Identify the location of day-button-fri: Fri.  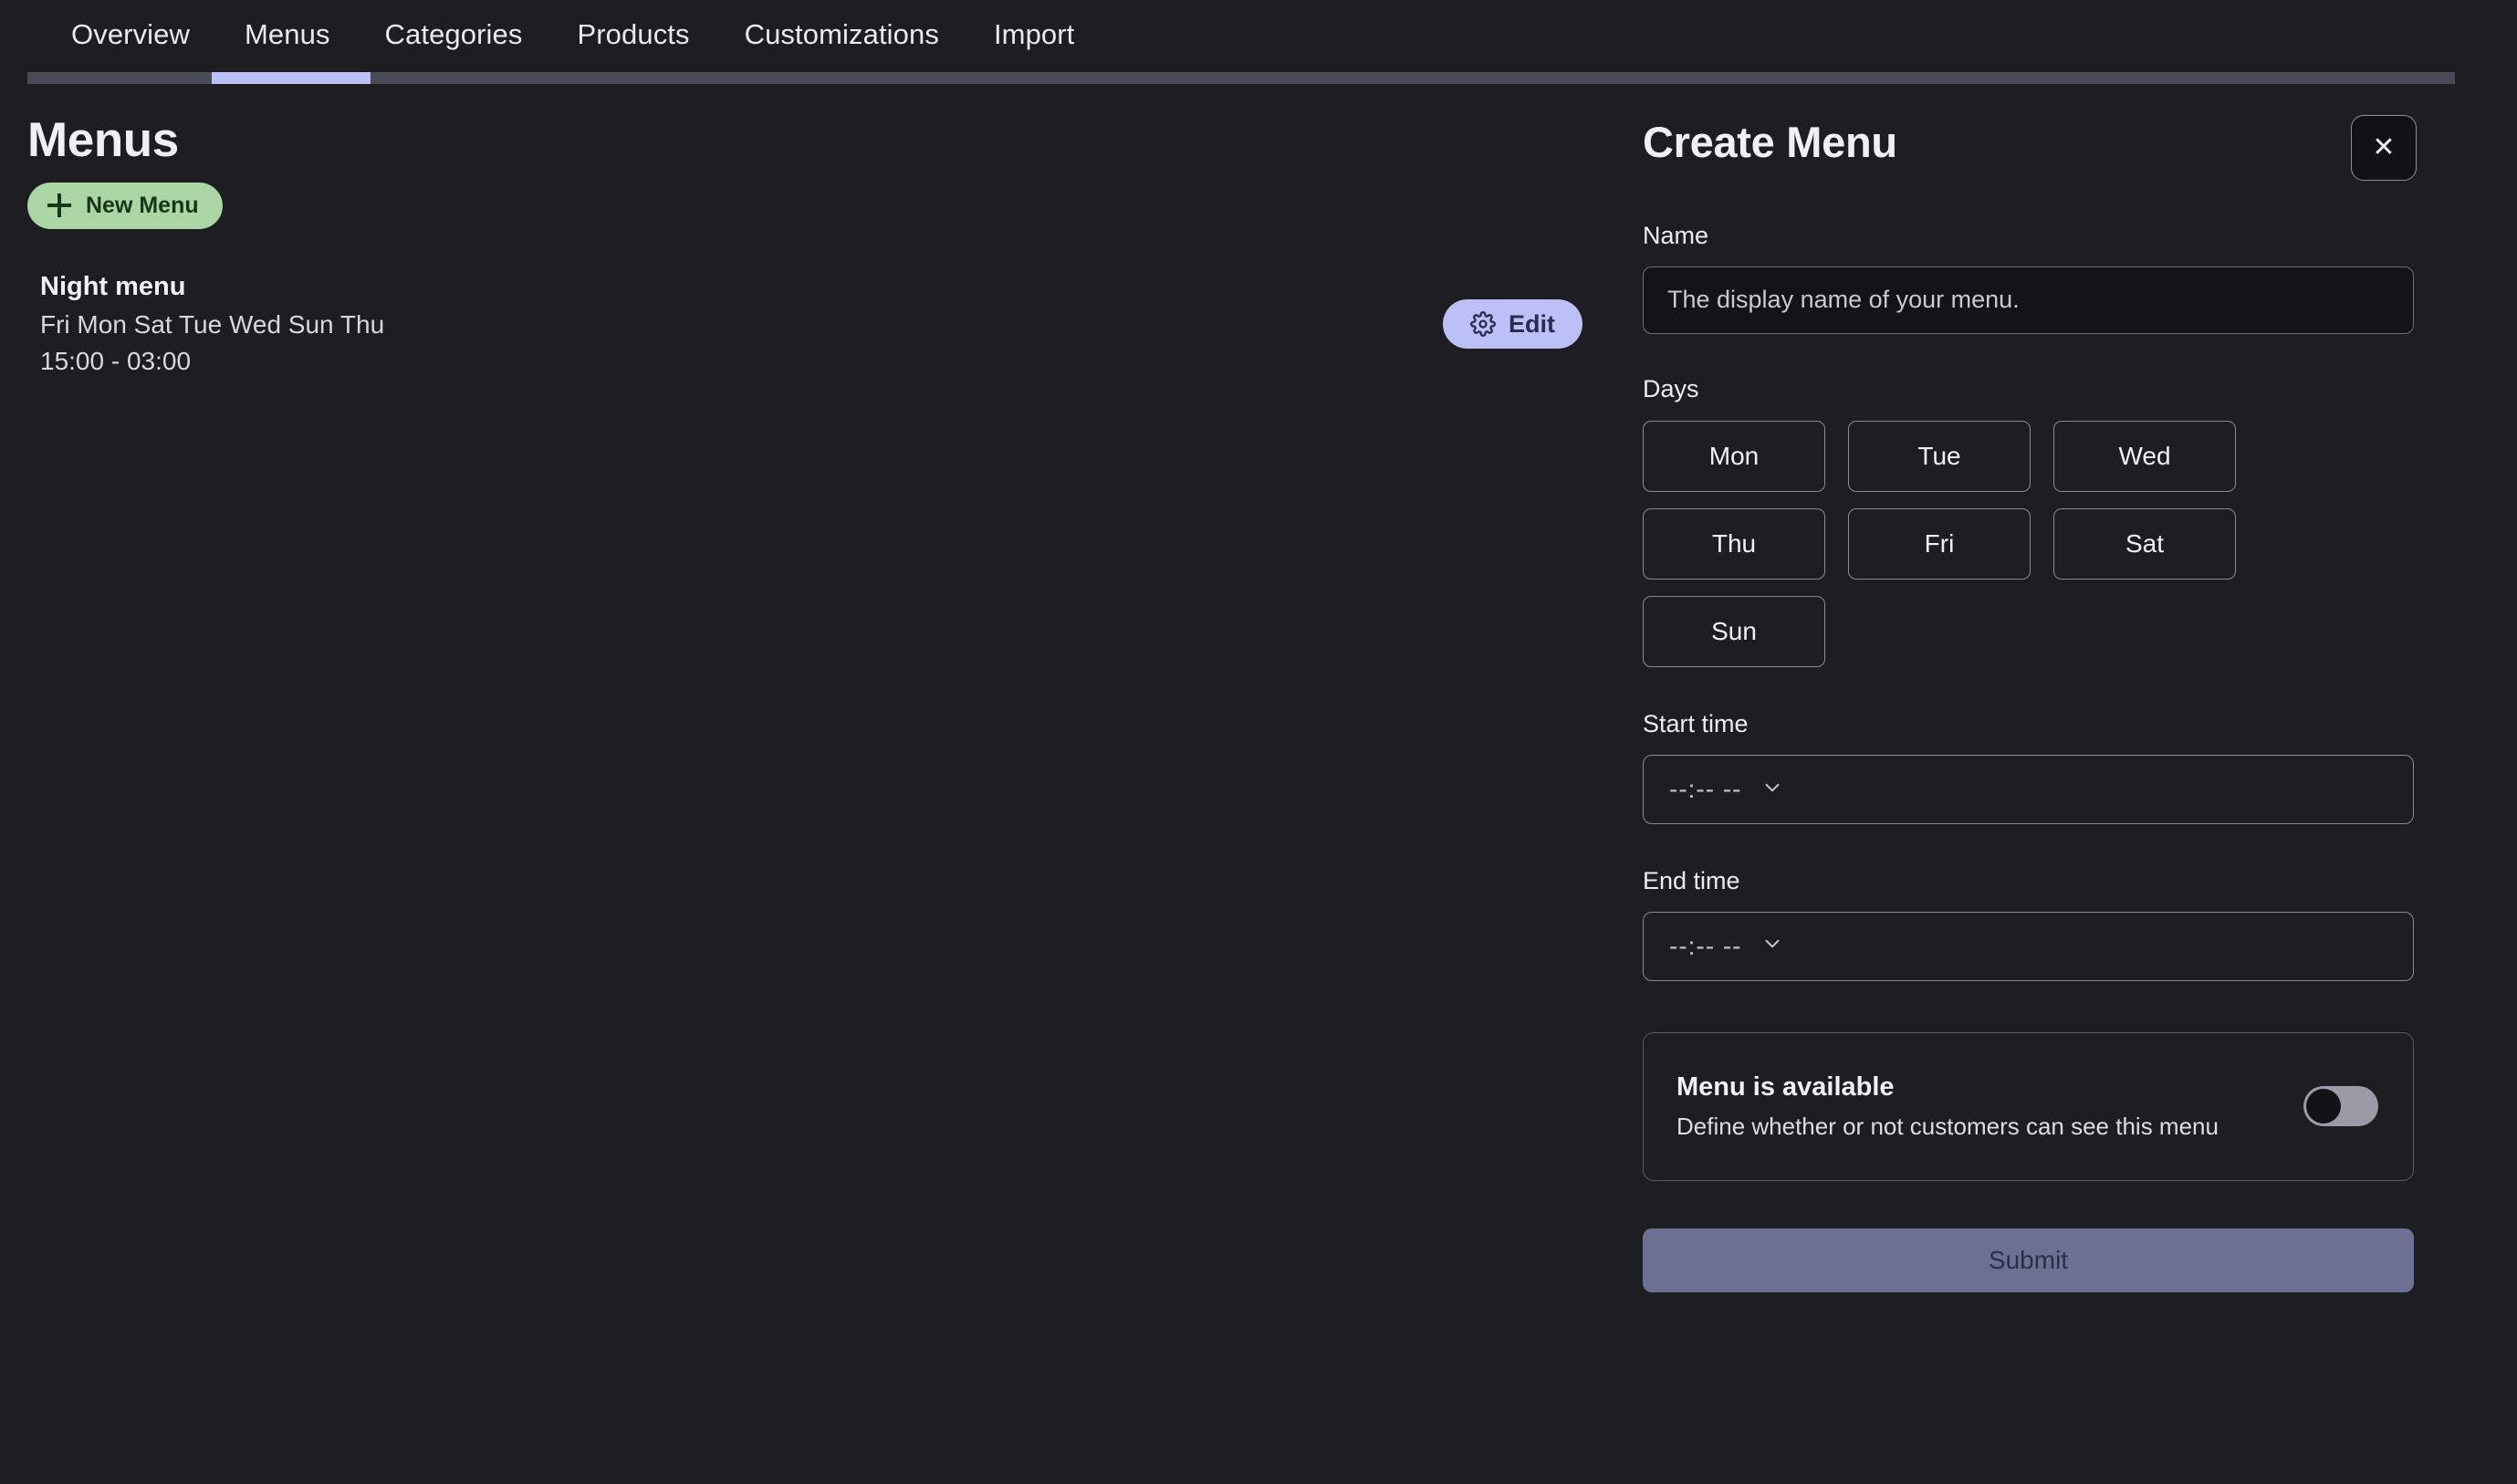
(1939, 544).